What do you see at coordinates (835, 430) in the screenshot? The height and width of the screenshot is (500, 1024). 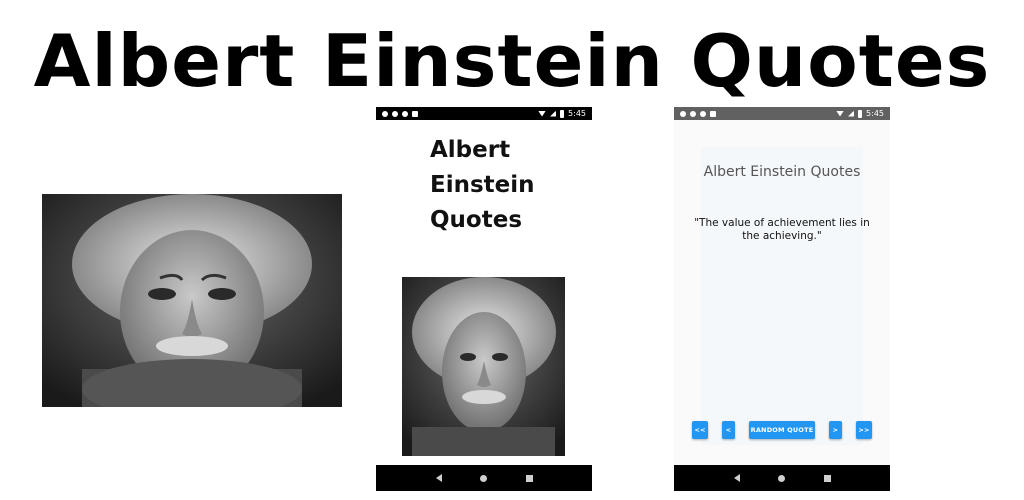 I see `next-quote-button: >` at bounding box center [835, 430].